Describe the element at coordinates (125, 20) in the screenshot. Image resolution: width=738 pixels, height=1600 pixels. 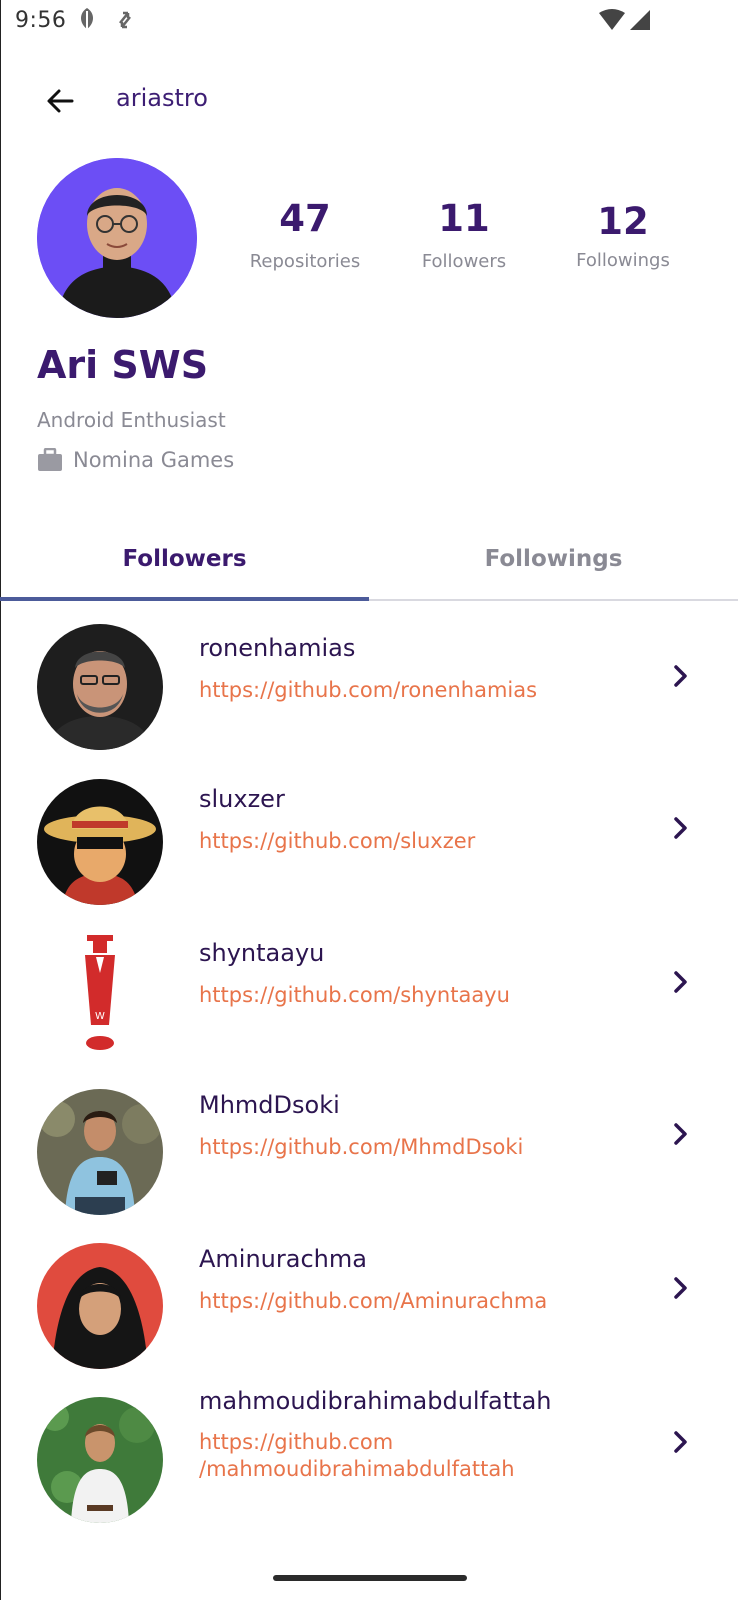
I see `sync-notification-icon` at that location.